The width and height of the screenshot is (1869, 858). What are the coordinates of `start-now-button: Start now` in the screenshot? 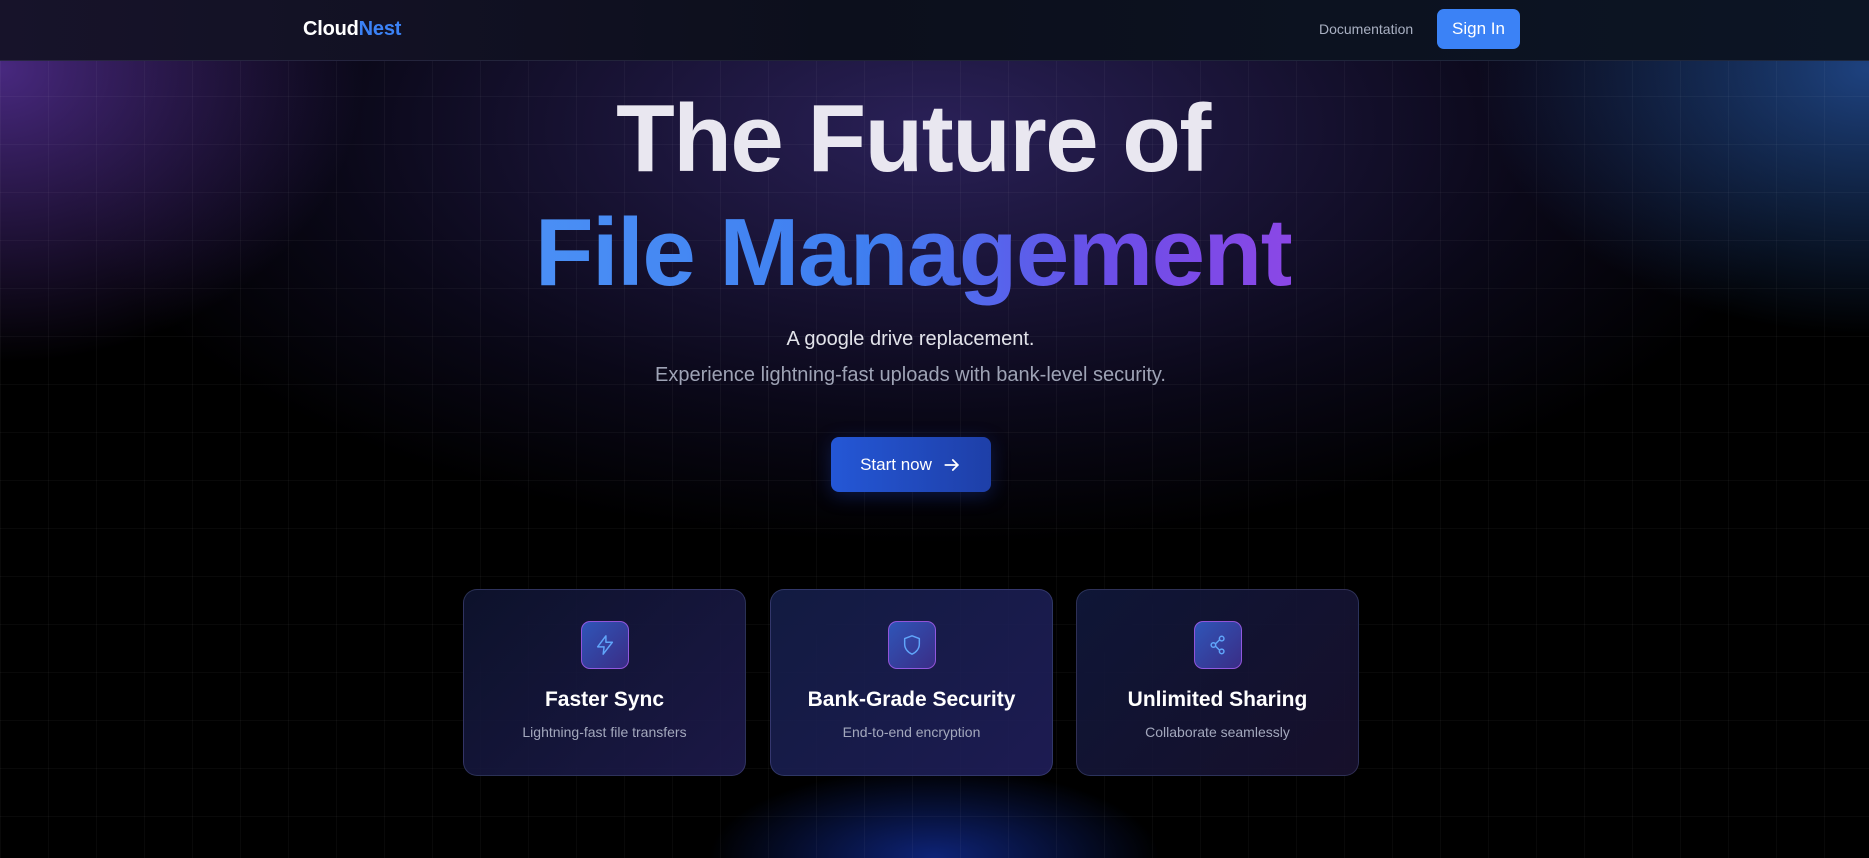 It's located at (911, 464).